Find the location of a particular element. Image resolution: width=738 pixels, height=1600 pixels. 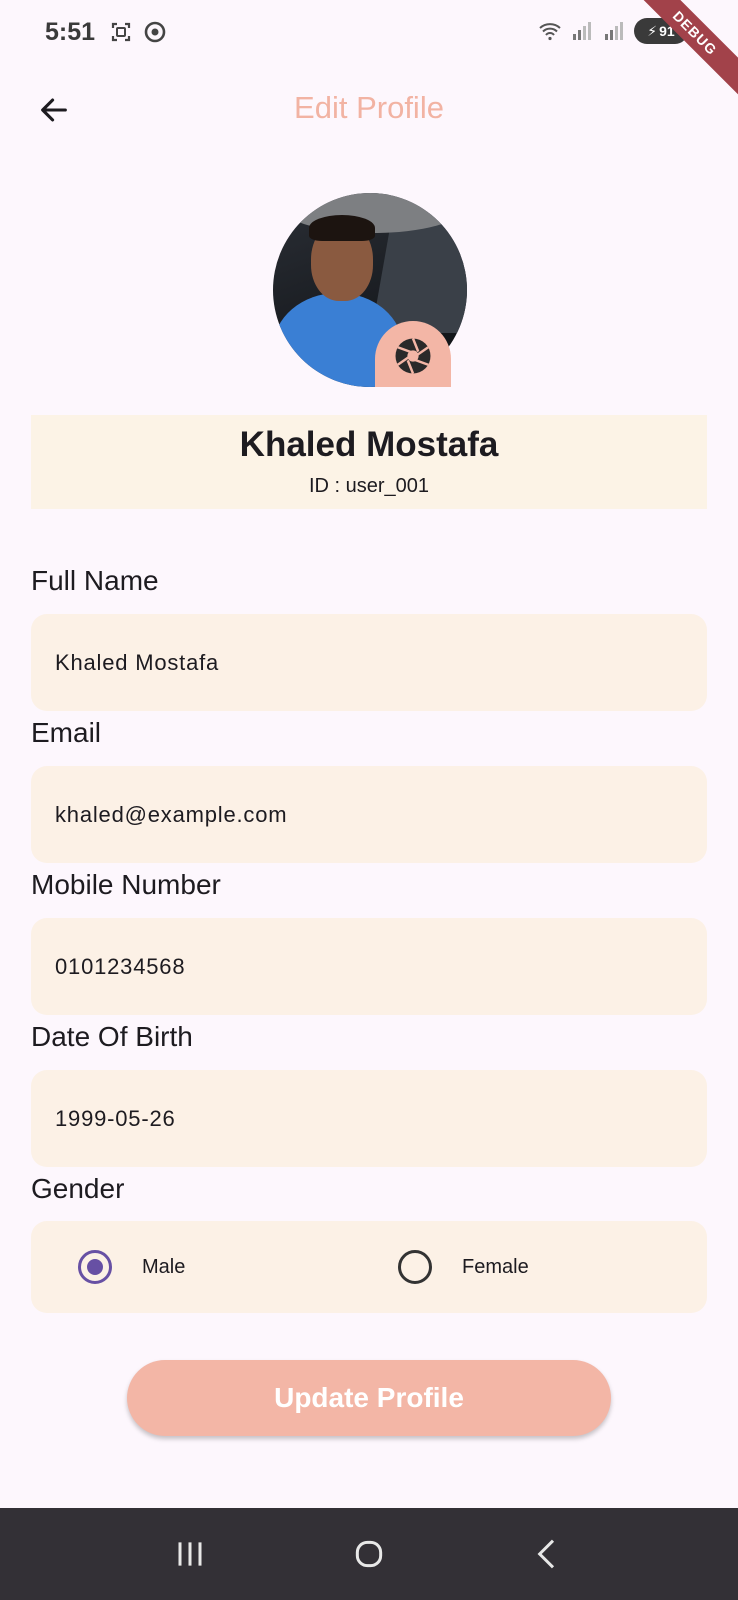

mobile-field: 0101234568 is located at coordinates (369, 966).